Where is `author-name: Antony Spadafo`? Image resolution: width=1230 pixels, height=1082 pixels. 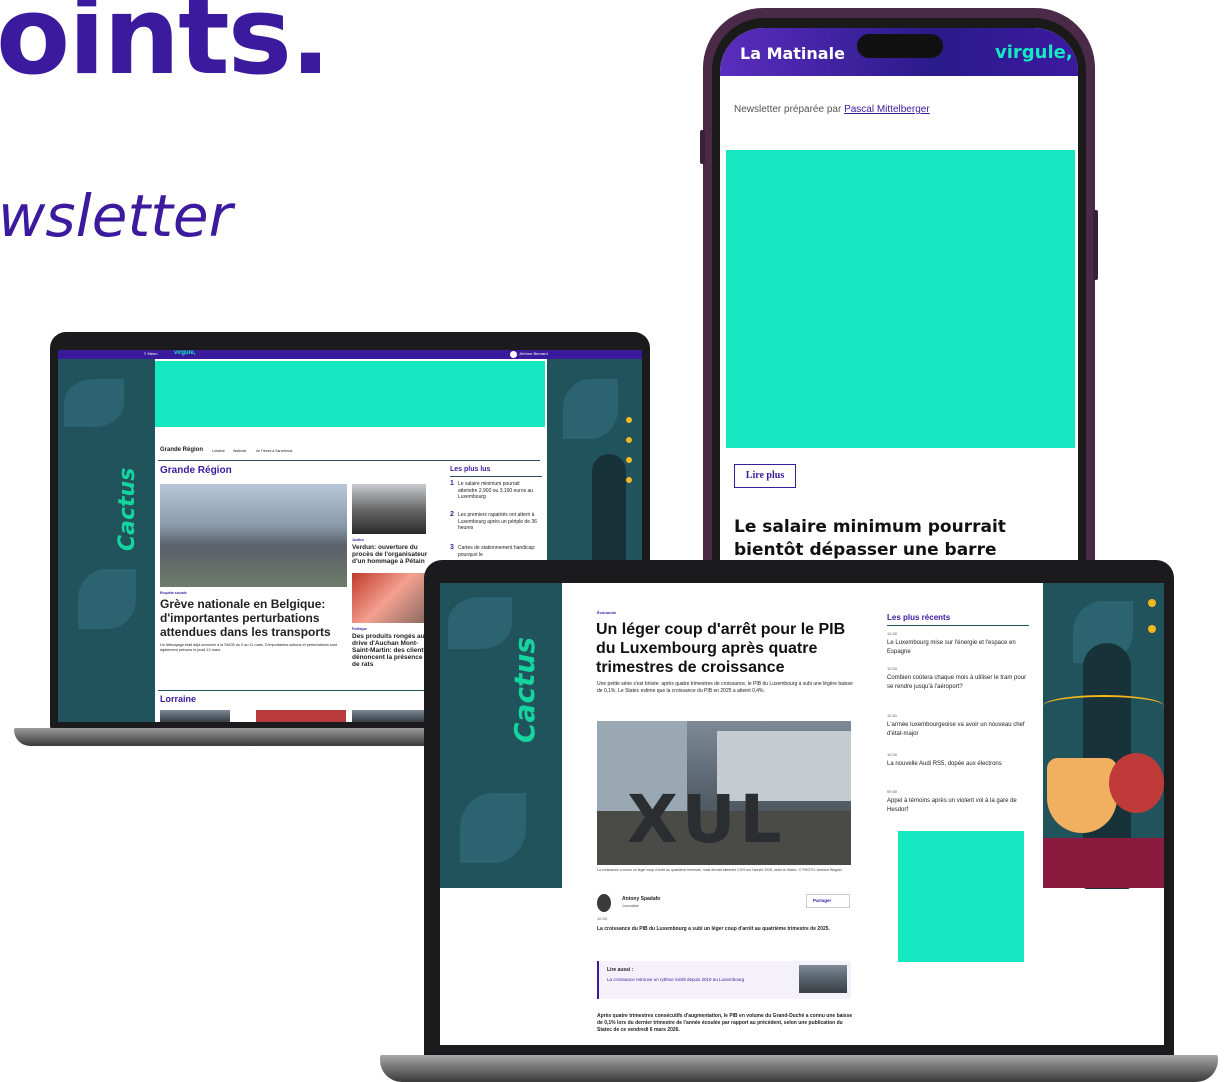
author-name: Antony Spadafo is located at coordinates (641, 899).